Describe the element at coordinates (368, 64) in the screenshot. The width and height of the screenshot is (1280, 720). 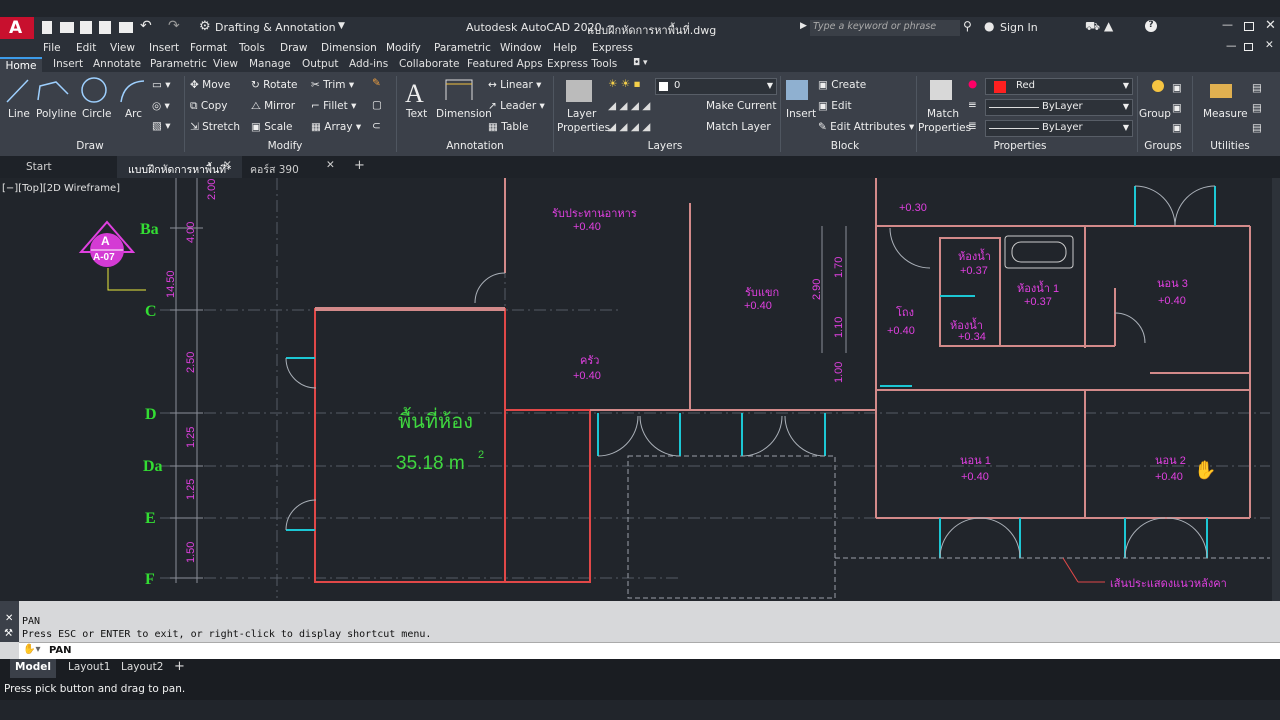
I see `tab-add-ins: Add-ins` at that location.